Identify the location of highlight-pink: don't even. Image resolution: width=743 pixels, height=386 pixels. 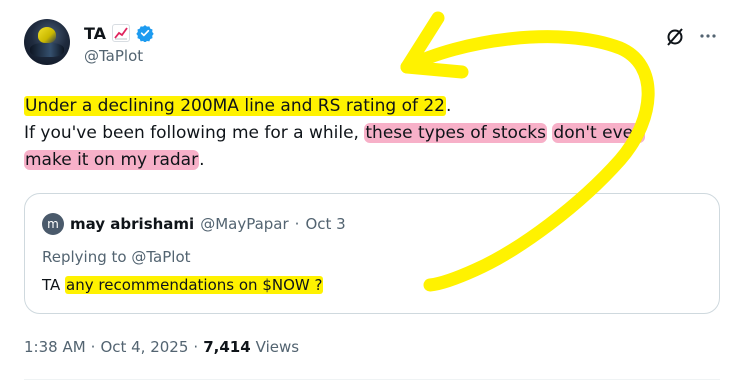
(598, 133).